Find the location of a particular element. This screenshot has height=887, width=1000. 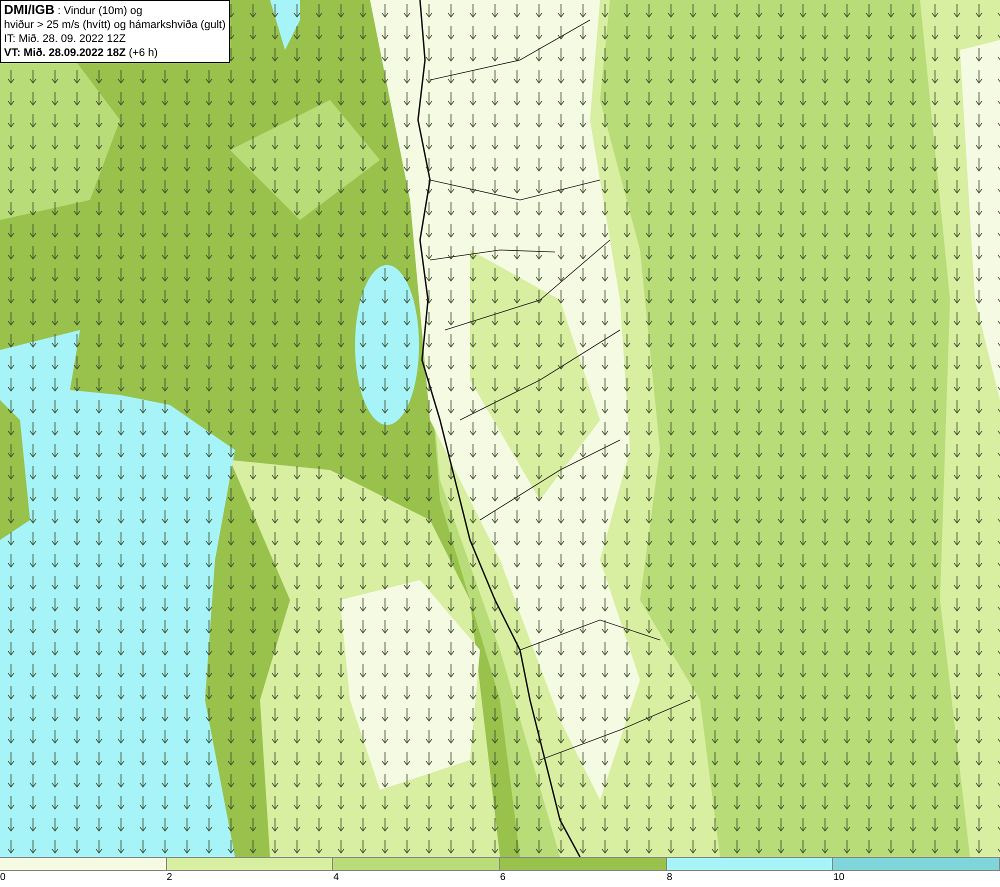

legend-tick: 8 is located at coordinates (669, 877).